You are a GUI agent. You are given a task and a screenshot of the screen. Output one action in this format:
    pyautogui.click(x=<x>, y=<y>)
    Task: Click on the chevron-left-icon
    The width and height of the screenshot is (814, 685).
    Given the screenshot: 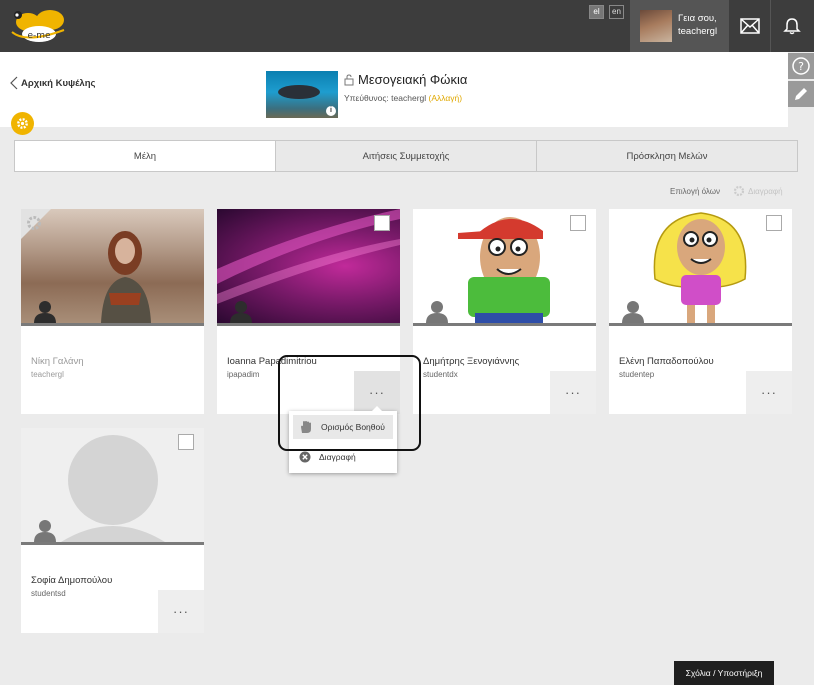 What is the action you would take?
    pyautogui.click(x=14, y=83)
    